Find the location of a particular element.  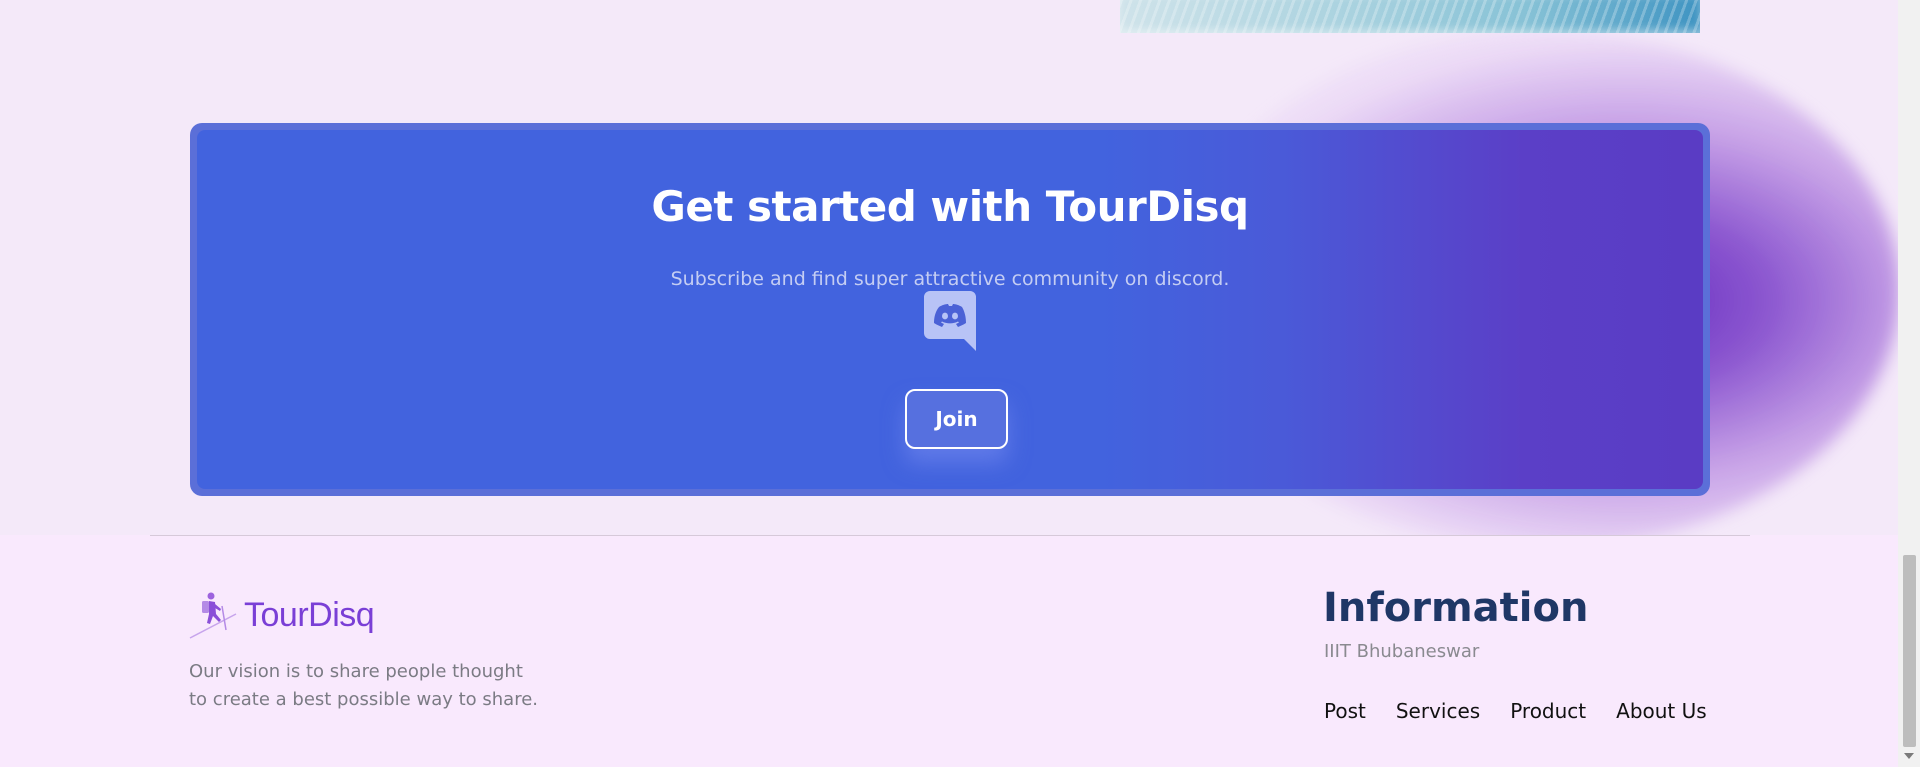

scrollbar-thumb is located at coordinates (1909, 651).